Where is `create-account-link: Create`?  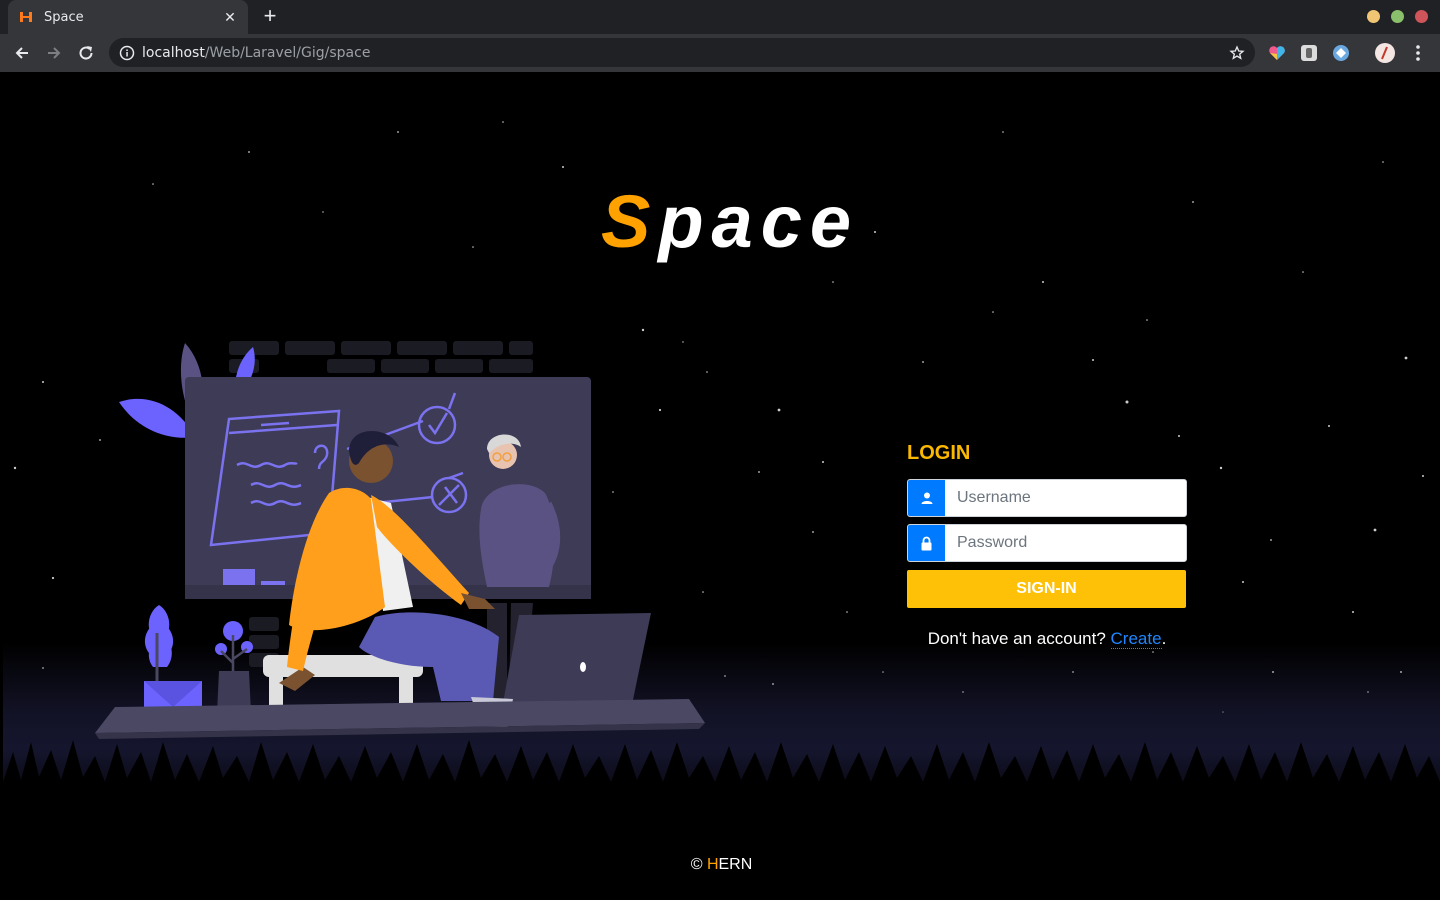
create-account-link: Create is located at coordinates (1136, 639).